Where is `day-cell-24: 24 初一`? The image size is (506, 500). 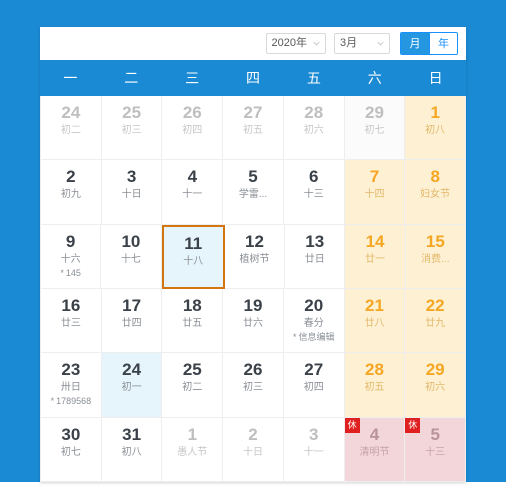 day-cell-24: 24 初一 is located at coordinates (132, 385).